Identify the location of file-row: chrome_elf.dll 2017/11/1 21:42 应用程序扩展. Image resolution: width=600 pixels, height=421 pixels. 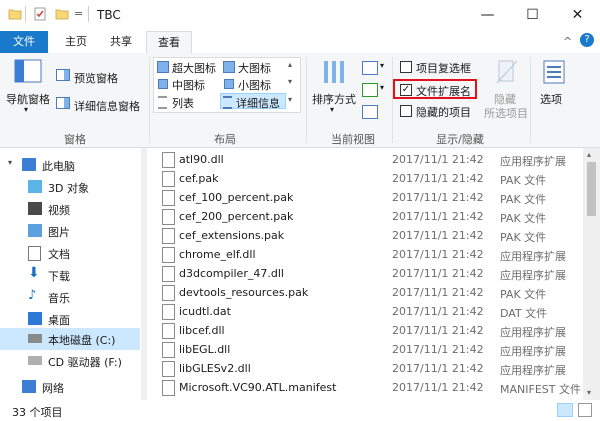
(369, 254).